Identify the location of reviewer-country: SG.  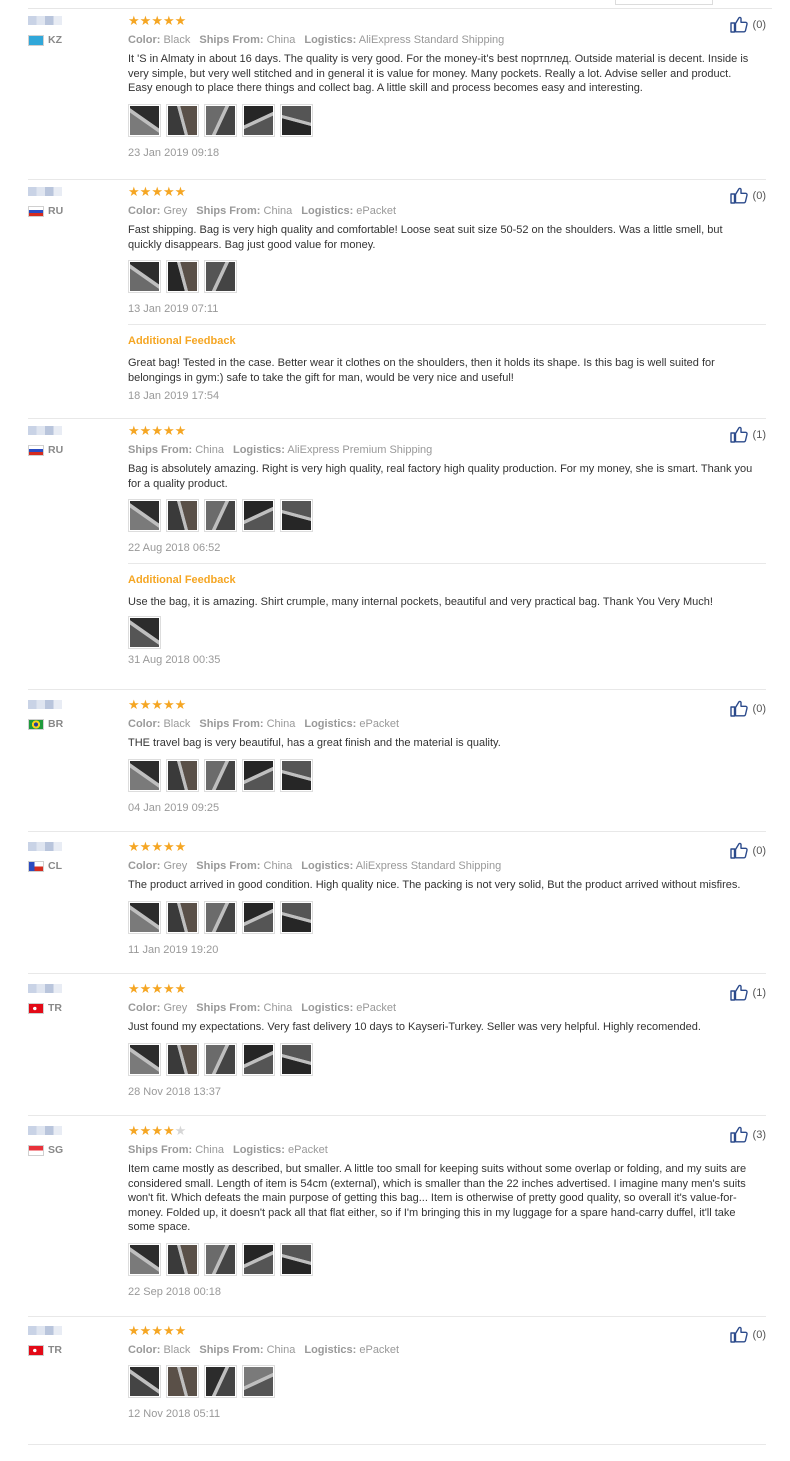
(78, 1150).